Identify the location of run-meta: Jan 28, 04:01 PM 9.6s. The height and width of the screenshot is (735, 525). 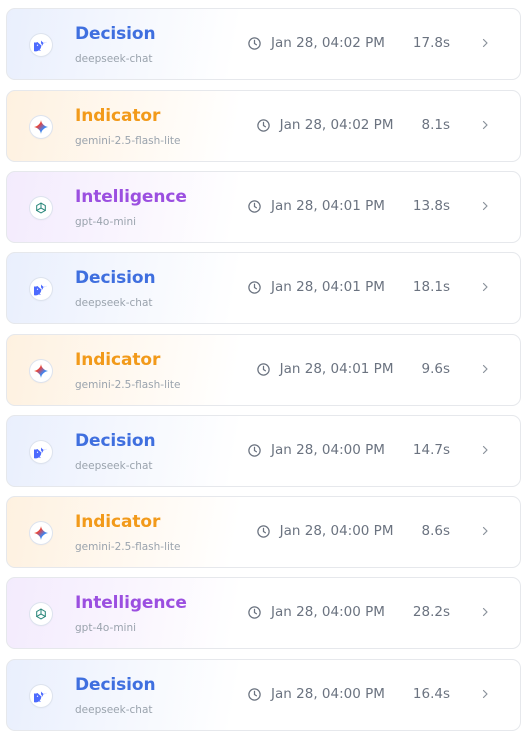
(353, 369).